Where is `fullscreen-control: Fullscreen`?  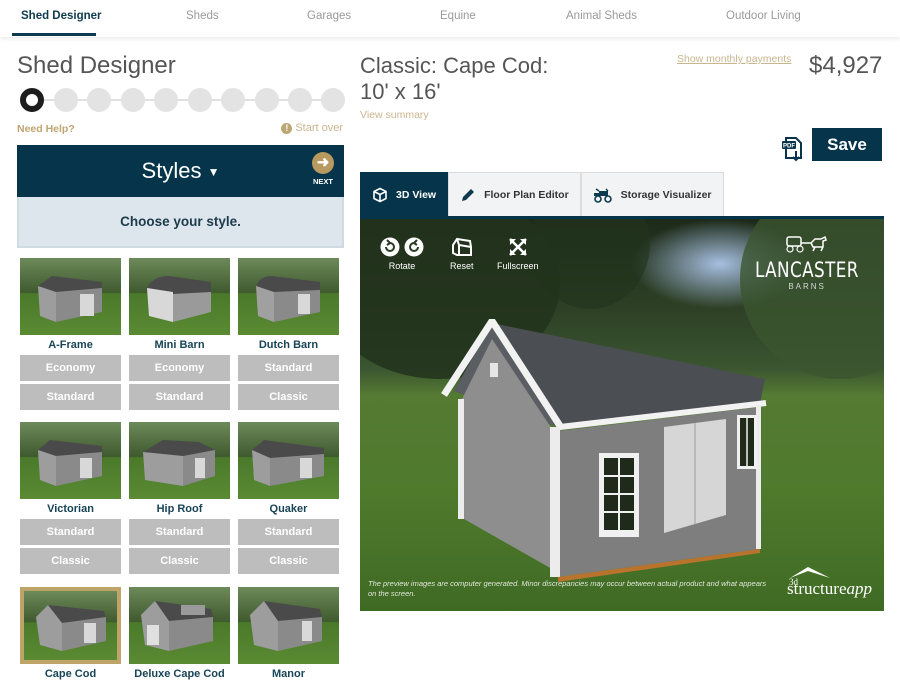
fullscreen-control: Fullscreen is located at coordinates (518, 254).